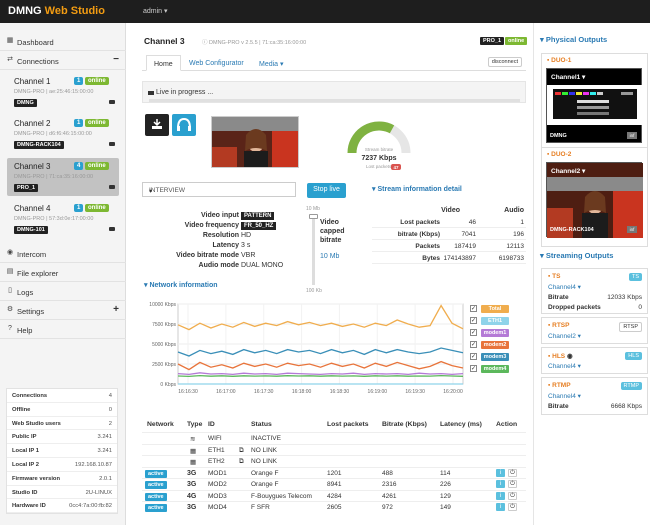 Image resolution: width=650 pixels, height=525 pixels. I want to click on network-row: active 3G MOD1 Orange F 1201 488 114 i ⏻, so click(334, 472).